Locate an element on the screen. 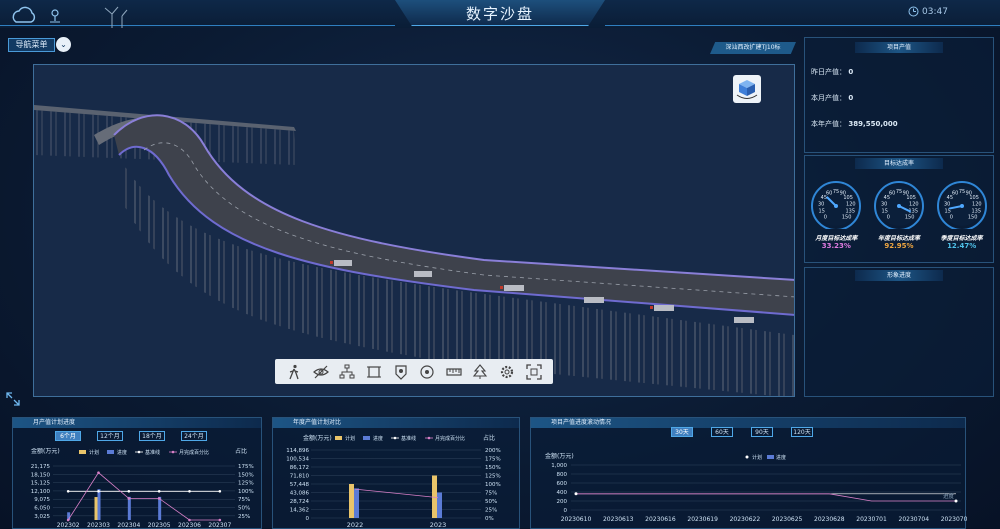  settings-icon is located at coordinates (507, 372).